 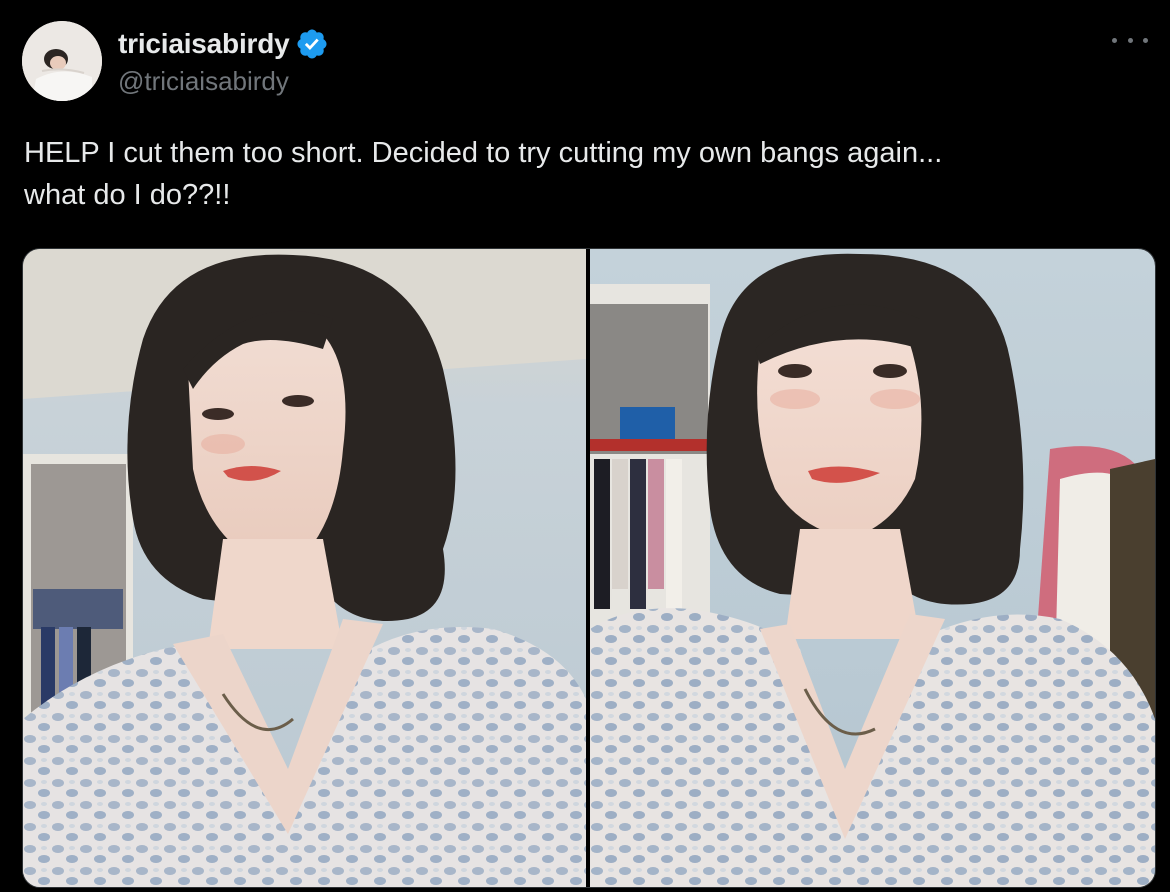 I want to click on author-display-name: triciaisabirdy, so click(x=204, y=44).